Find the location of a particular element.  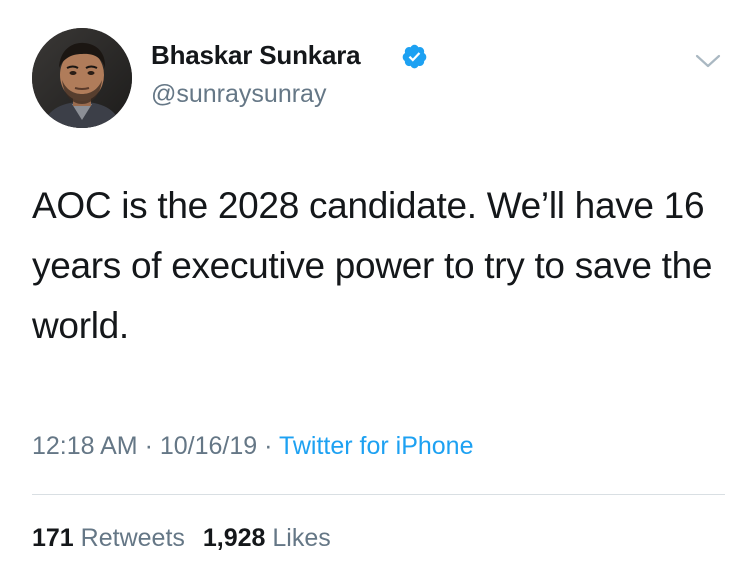

likes-count: 1,928 is located at coordinates (234, 538).